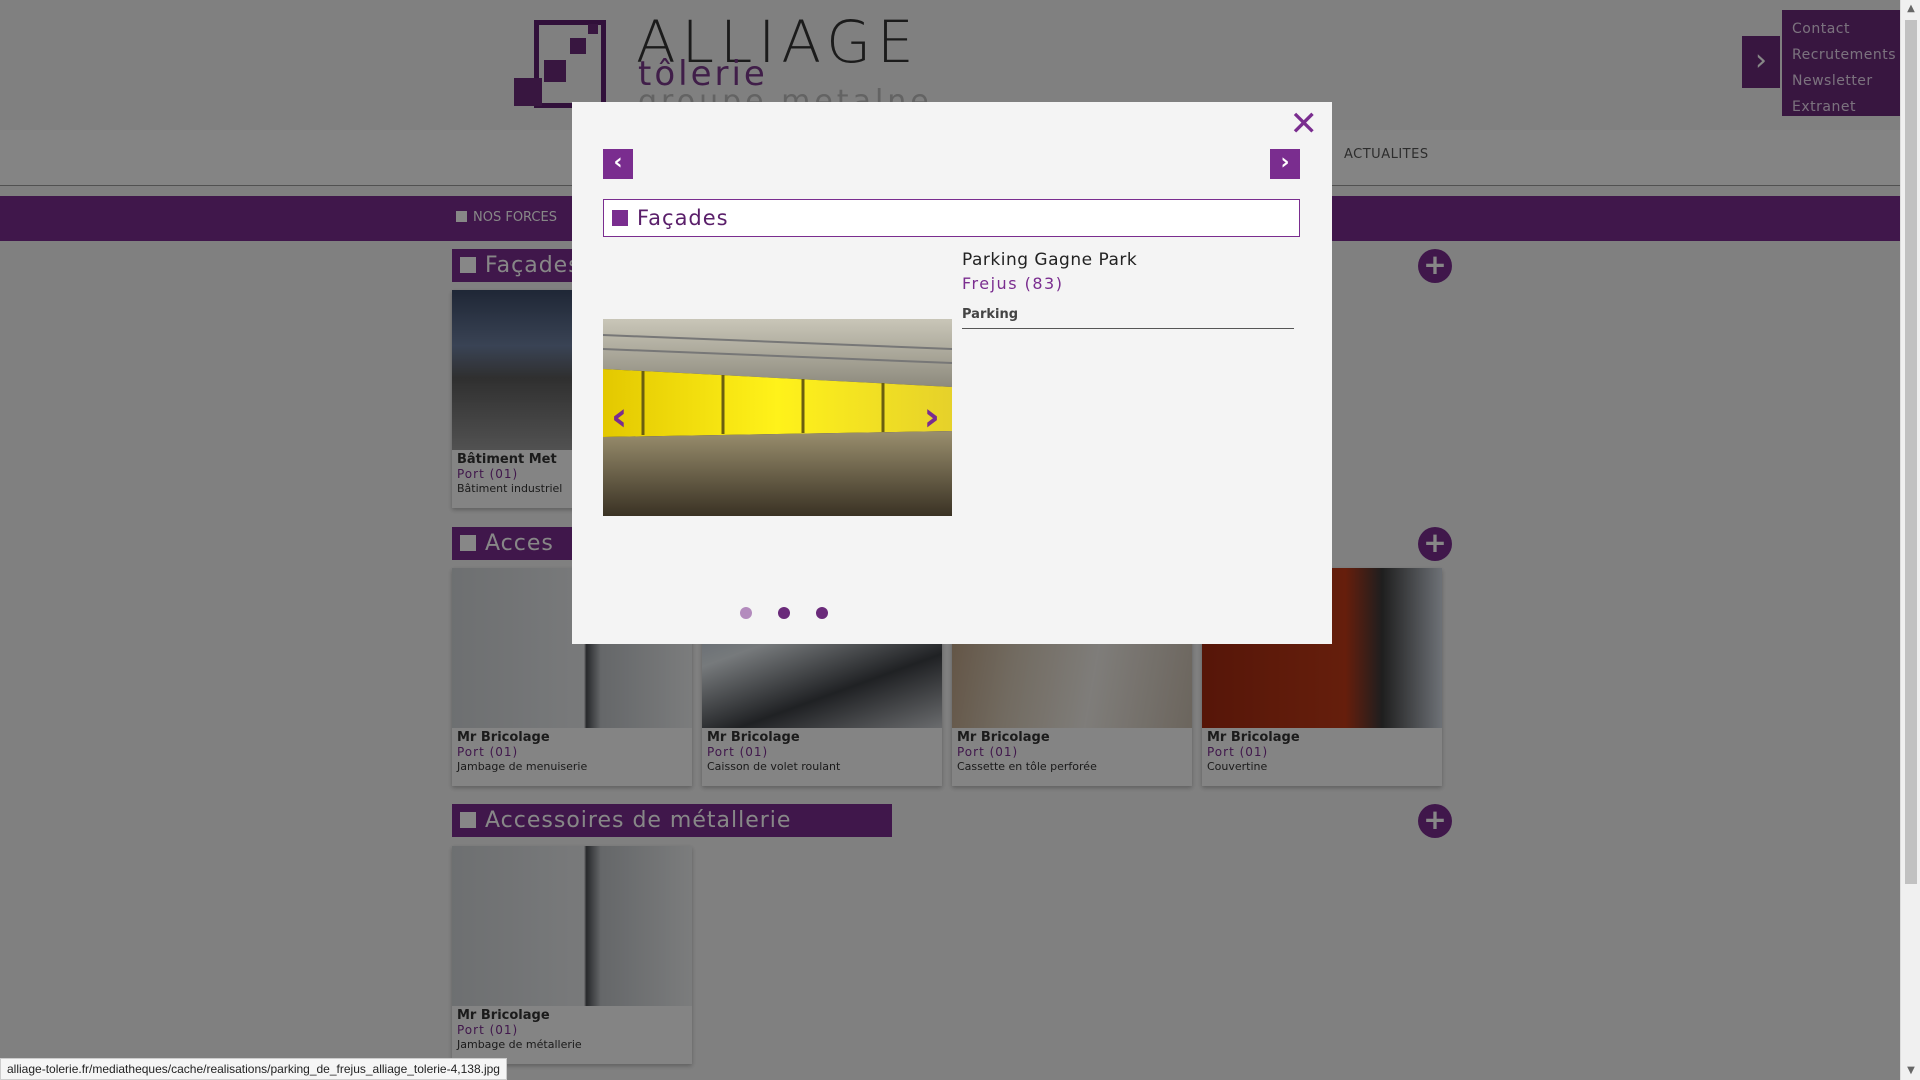 The width and height of the screenshot is (1920, 1080). I want to click on next-project-button: ›, so click(1285, 164).